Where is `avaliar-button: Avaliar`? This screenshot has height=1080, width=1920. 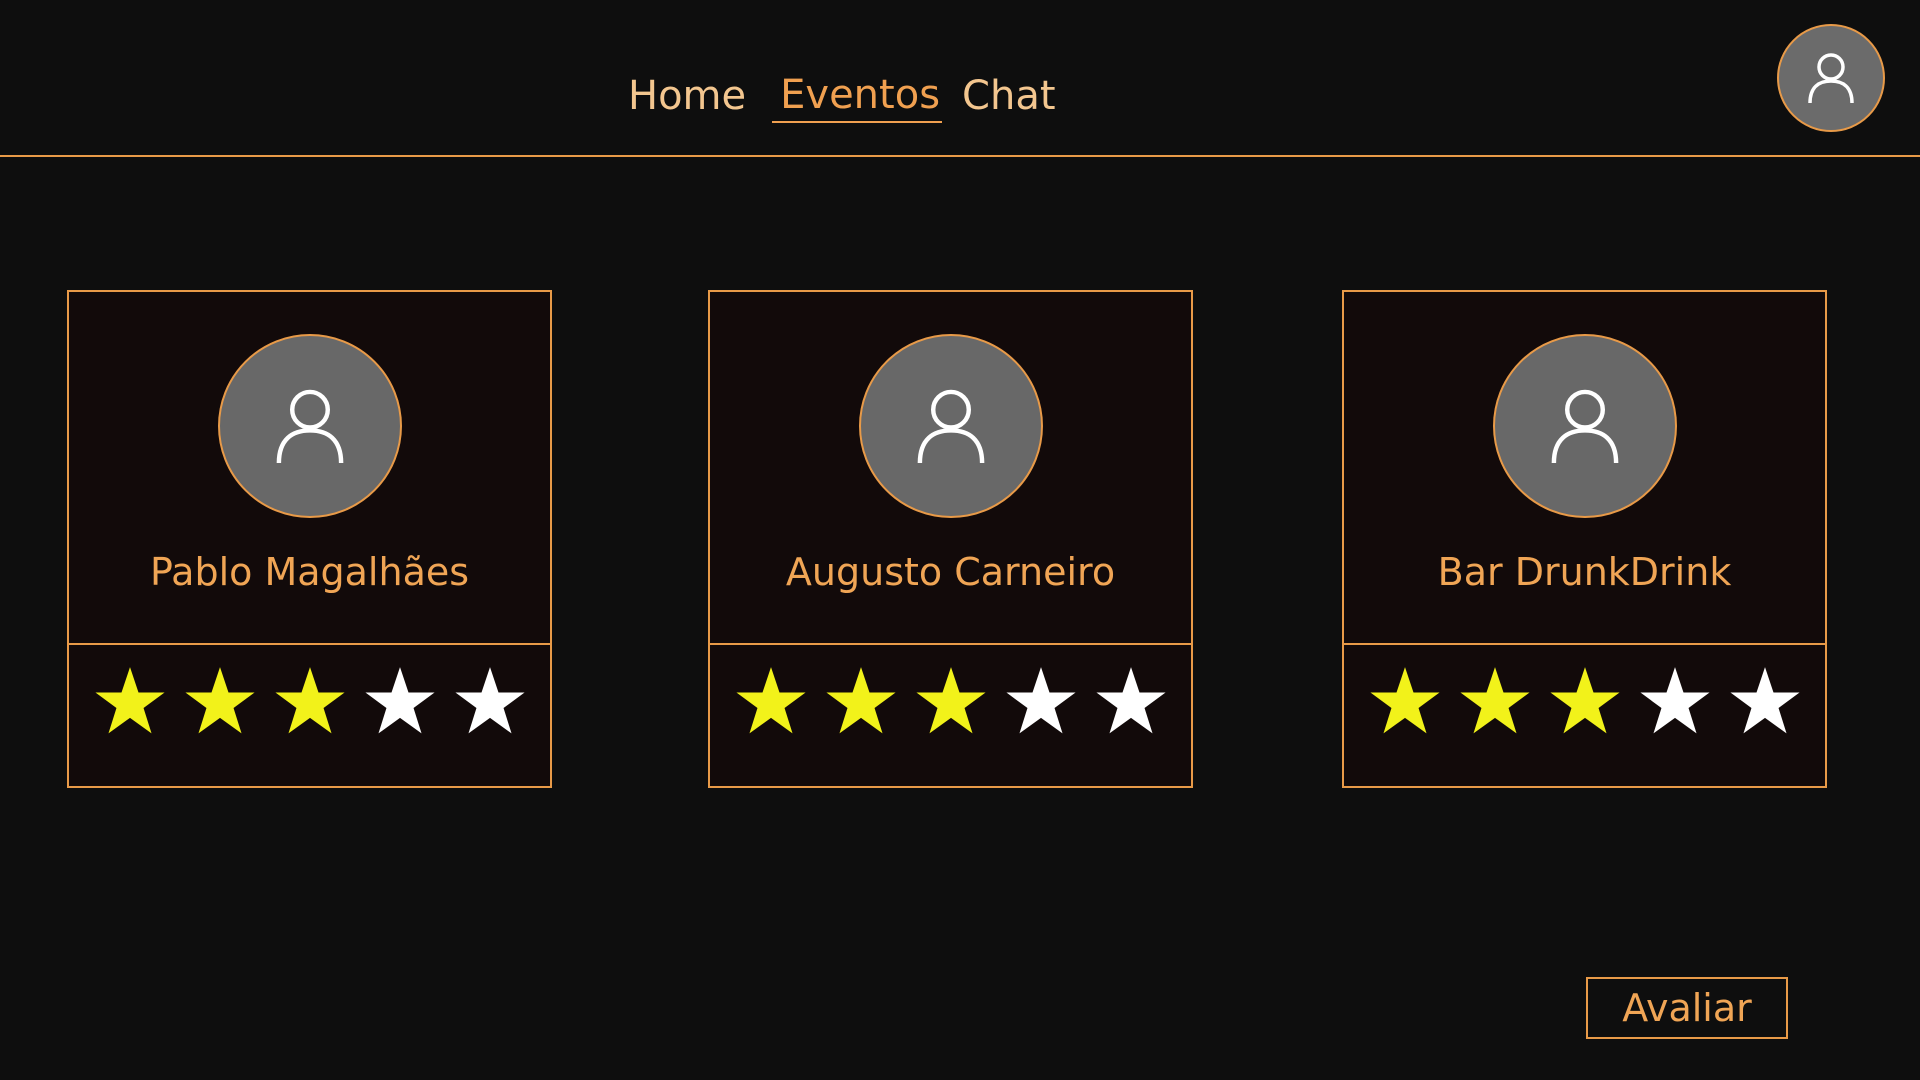
avaliar-button: Avaliar is located at coordinates (1687, 1008).